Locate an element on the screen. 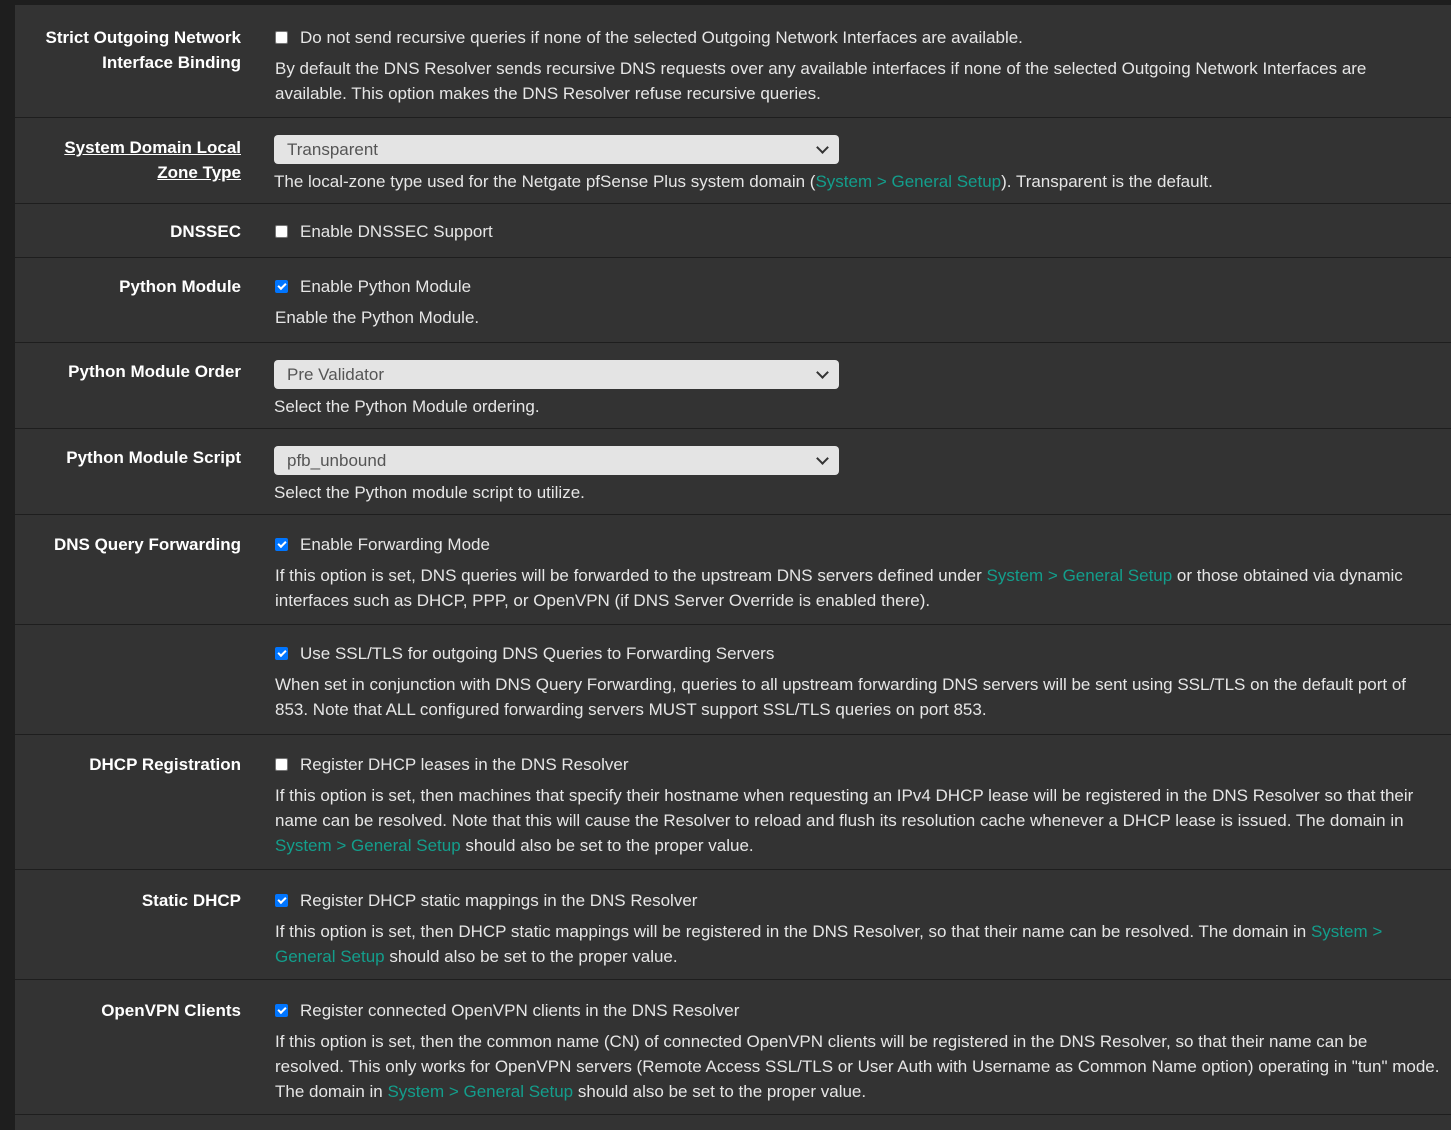 The height and width of the screenshot is (1130, 1451). python-script-select-value: pfb_unbound is located at coordinates (337, 460).